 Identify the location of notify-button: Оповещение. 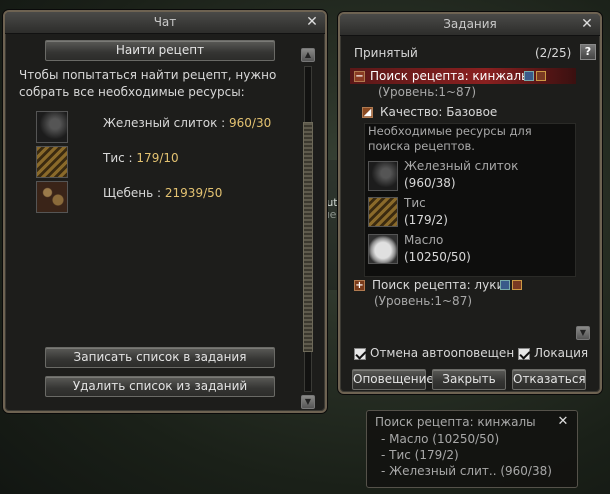
(393, 379).